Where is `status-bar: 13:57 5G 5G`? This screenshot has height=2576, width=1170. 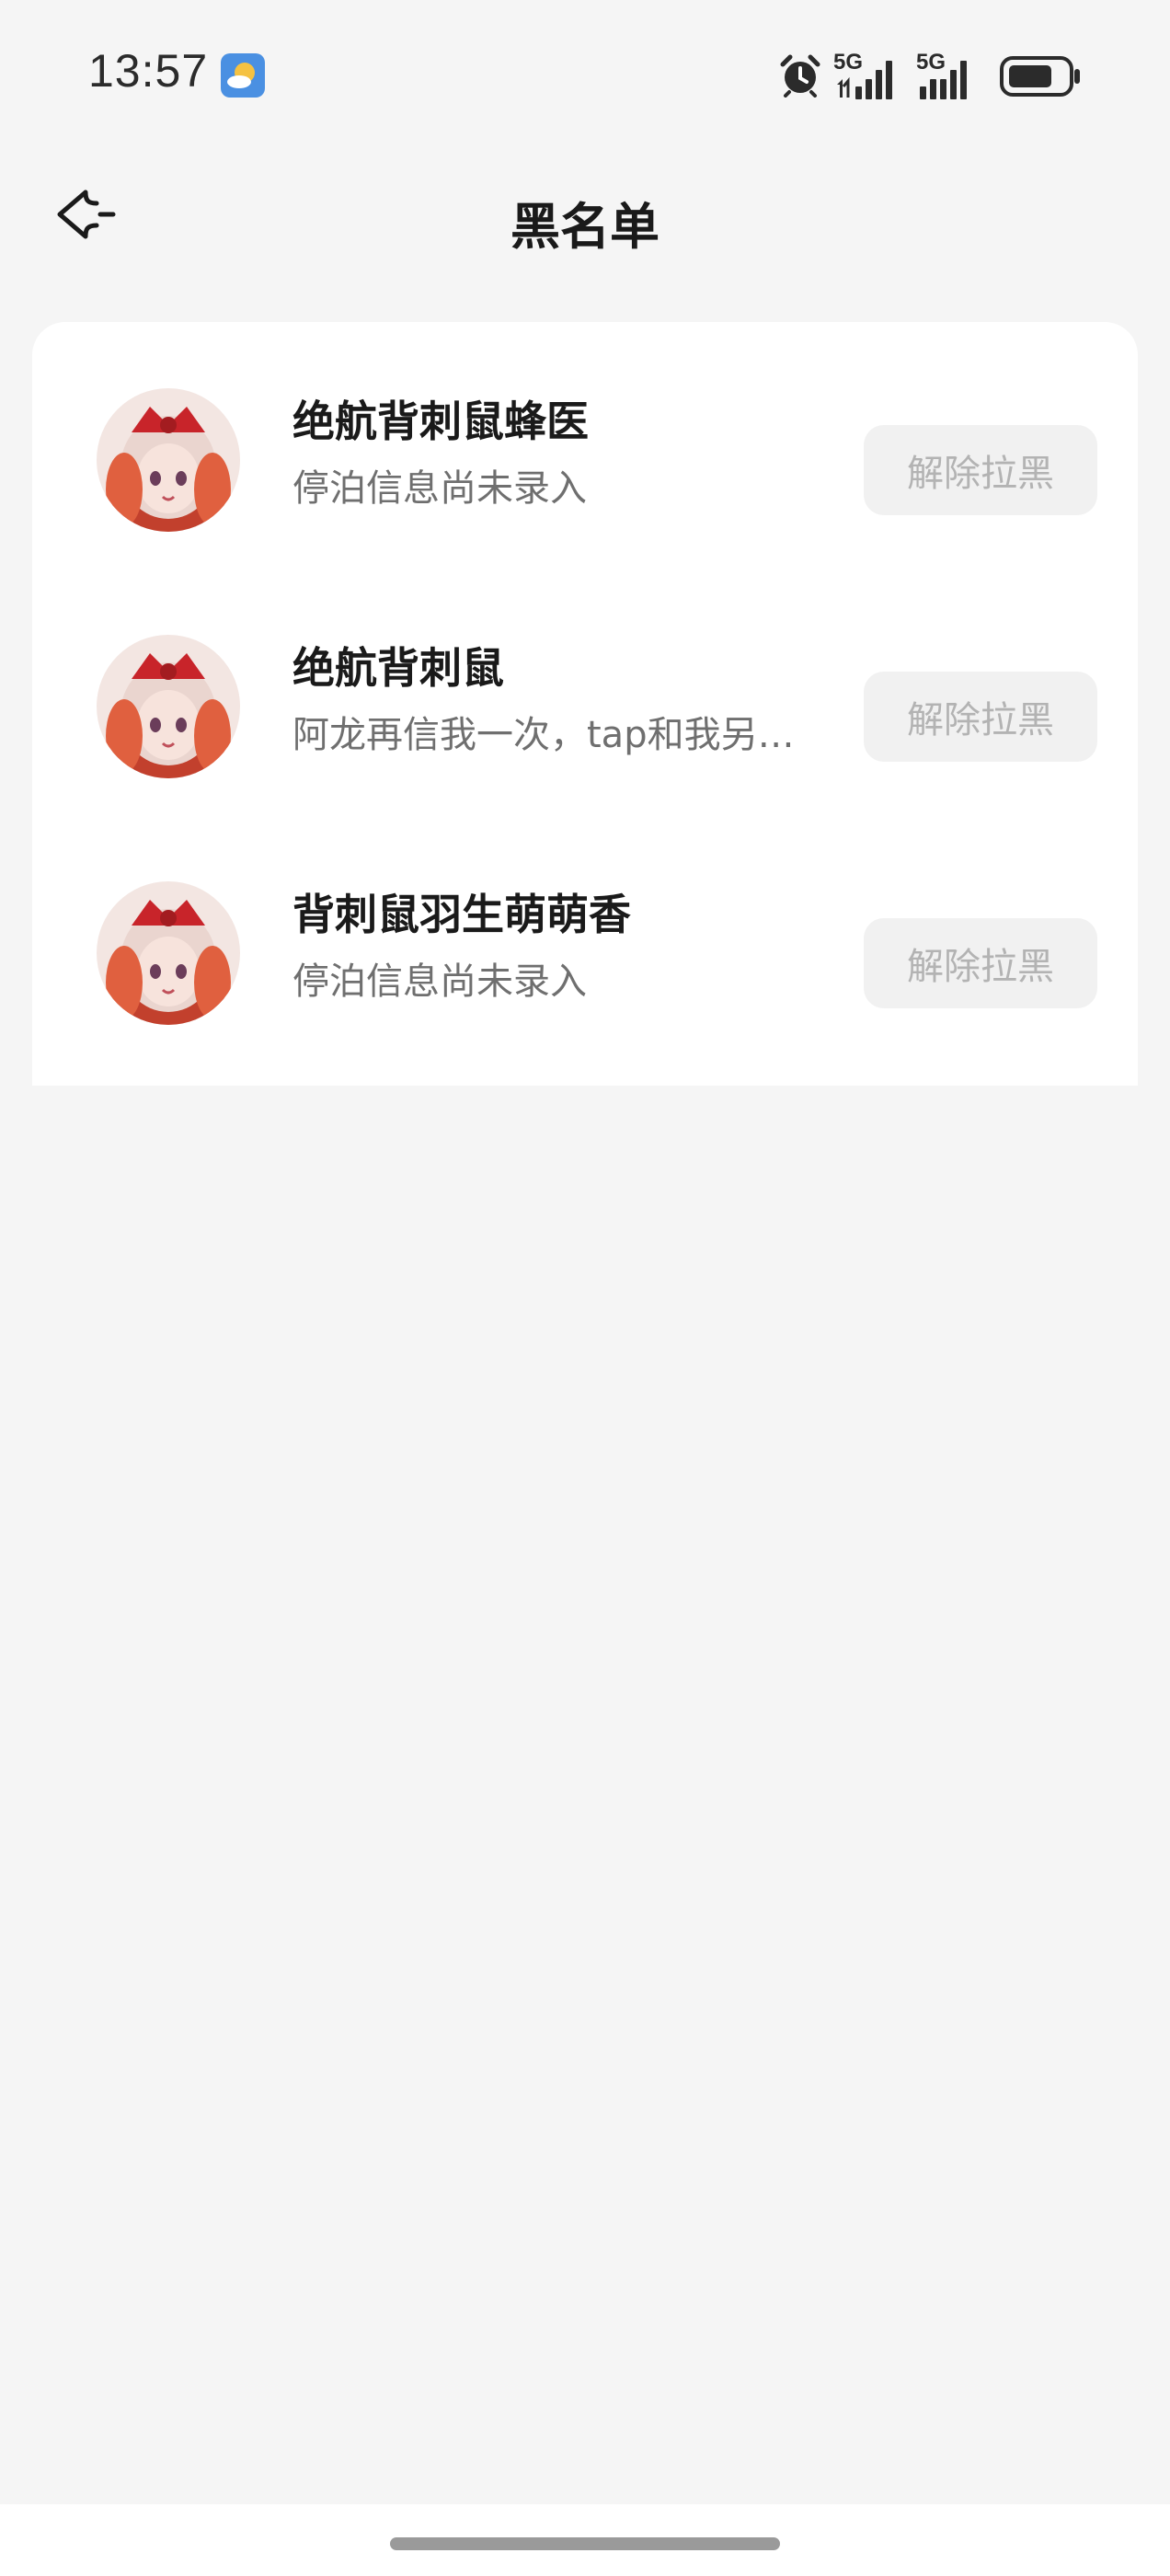
status-bar: 13:57 5G 5G is located at coordinates (585, 69).